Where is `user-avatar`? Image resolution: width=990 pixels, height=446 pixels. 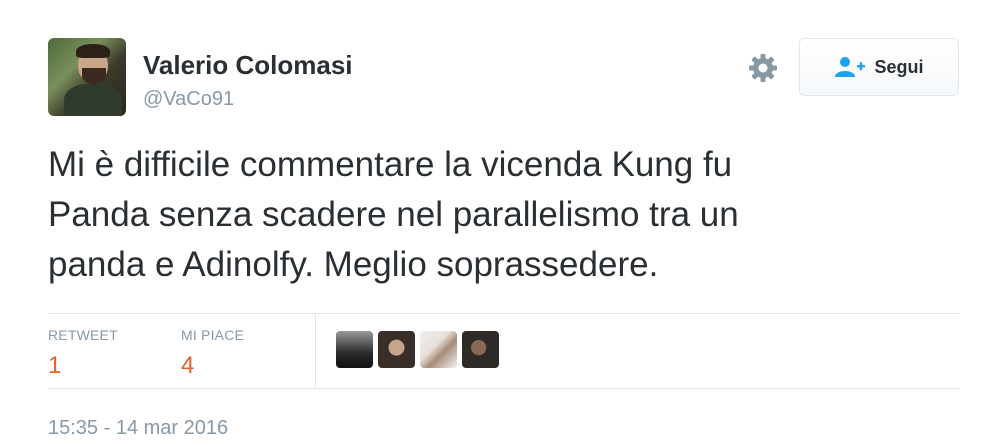
user-avatar is located at coordinates (87, 77).